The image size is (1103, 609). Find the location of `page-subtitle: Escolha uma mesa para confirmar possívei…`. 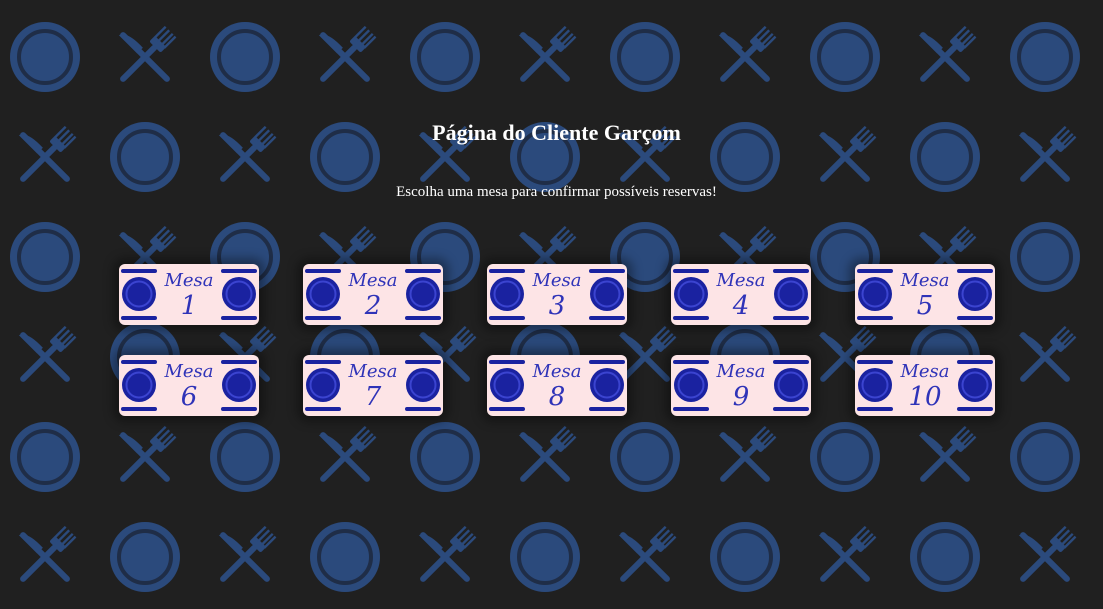

page-subtitle: Escolha uma mesa para confirmar possívei… is located at coordinates (556, 192).